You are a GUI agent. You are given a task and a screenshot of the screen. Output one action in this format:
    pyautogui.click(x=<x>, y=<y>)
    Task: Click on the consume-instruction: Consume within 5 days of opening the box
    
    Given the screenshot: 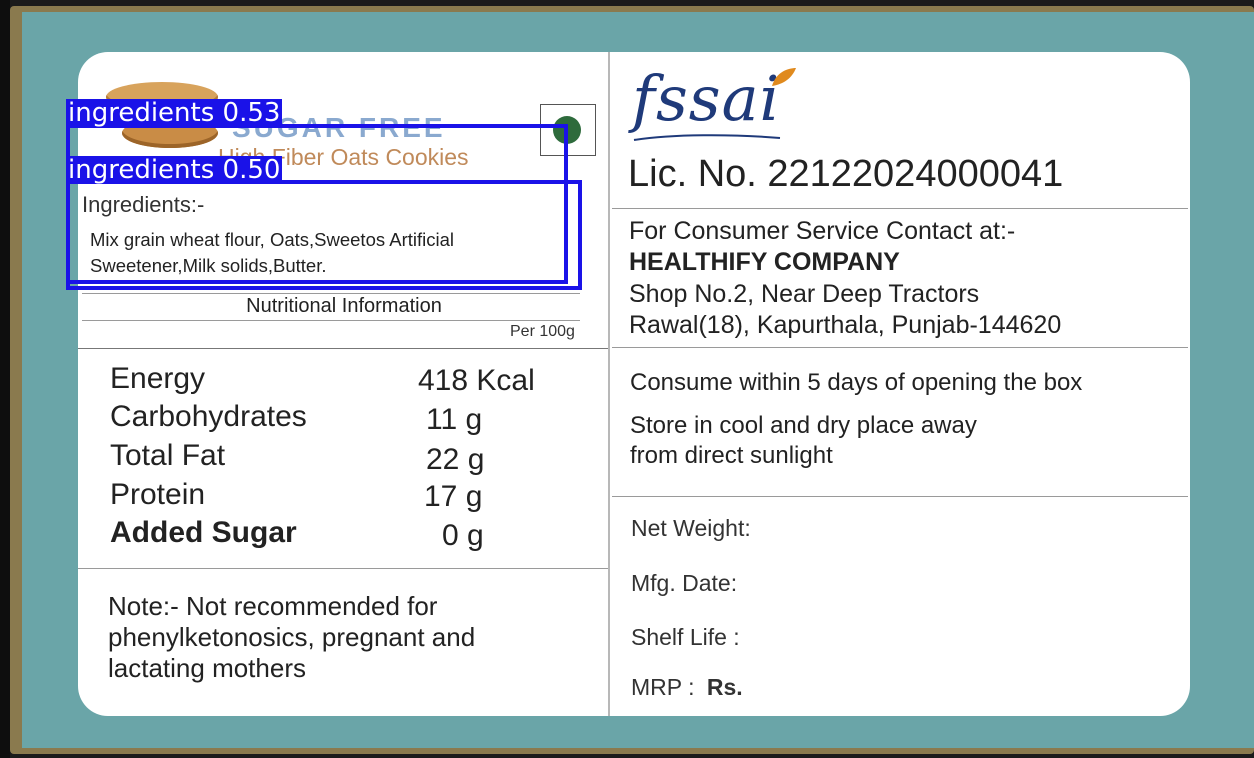 What is the action you would take?
    pyautogui.click(x=856, y=382)
    